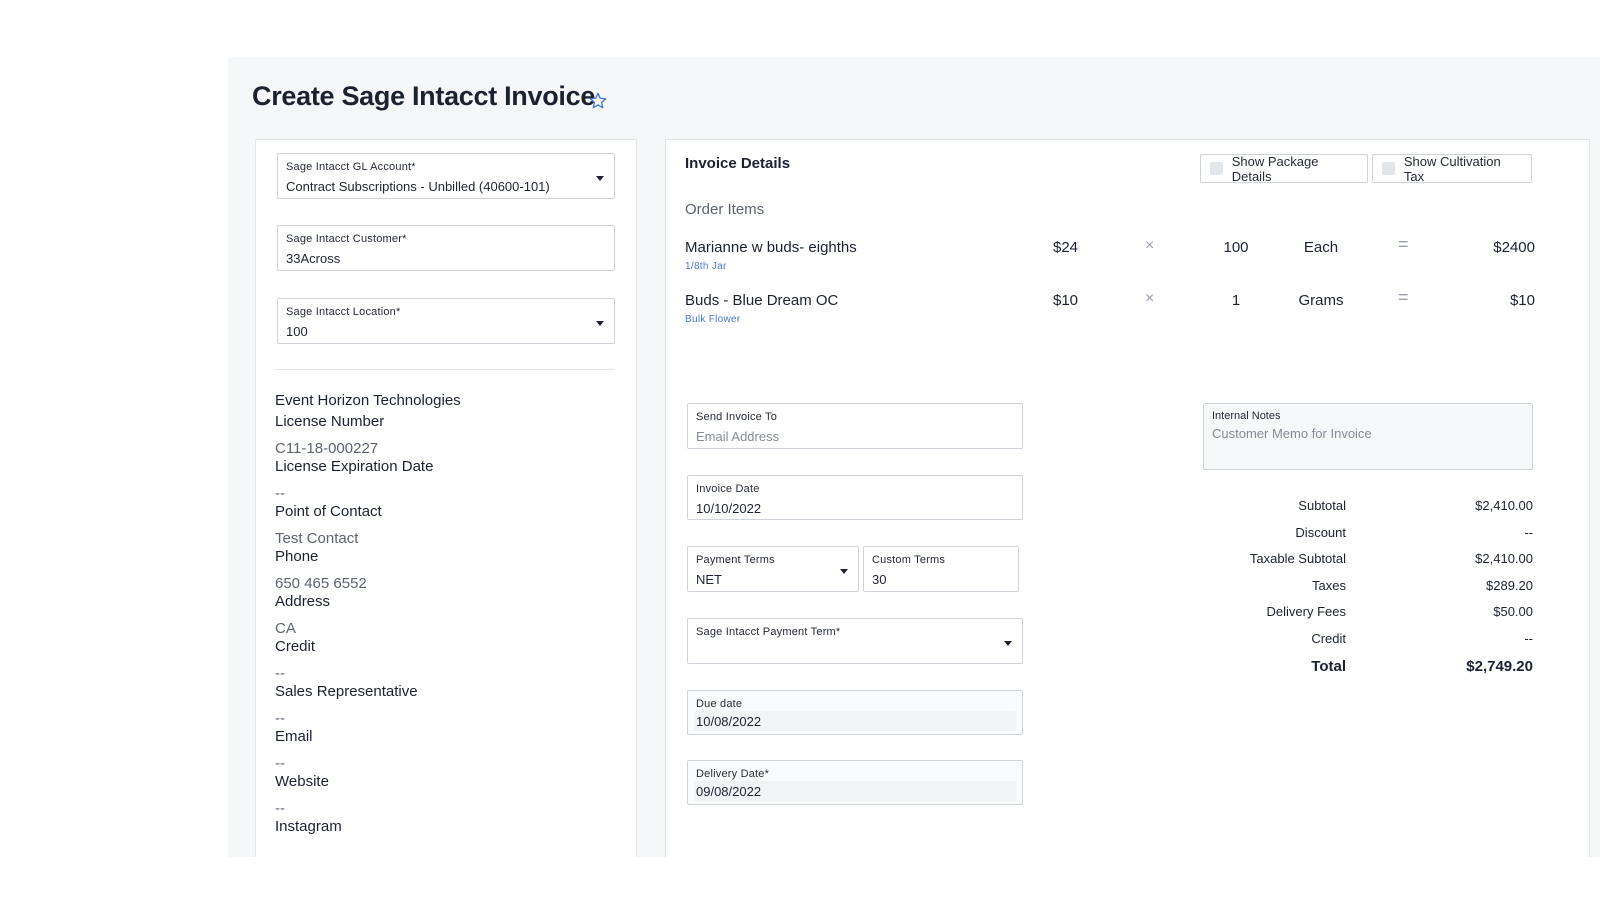 This screenshot has height=907, width=1600. What do you see at coordinates (709, 579) in the screenshot?
I see `payment-terms-value: NET` at bounding box center [709, 579].